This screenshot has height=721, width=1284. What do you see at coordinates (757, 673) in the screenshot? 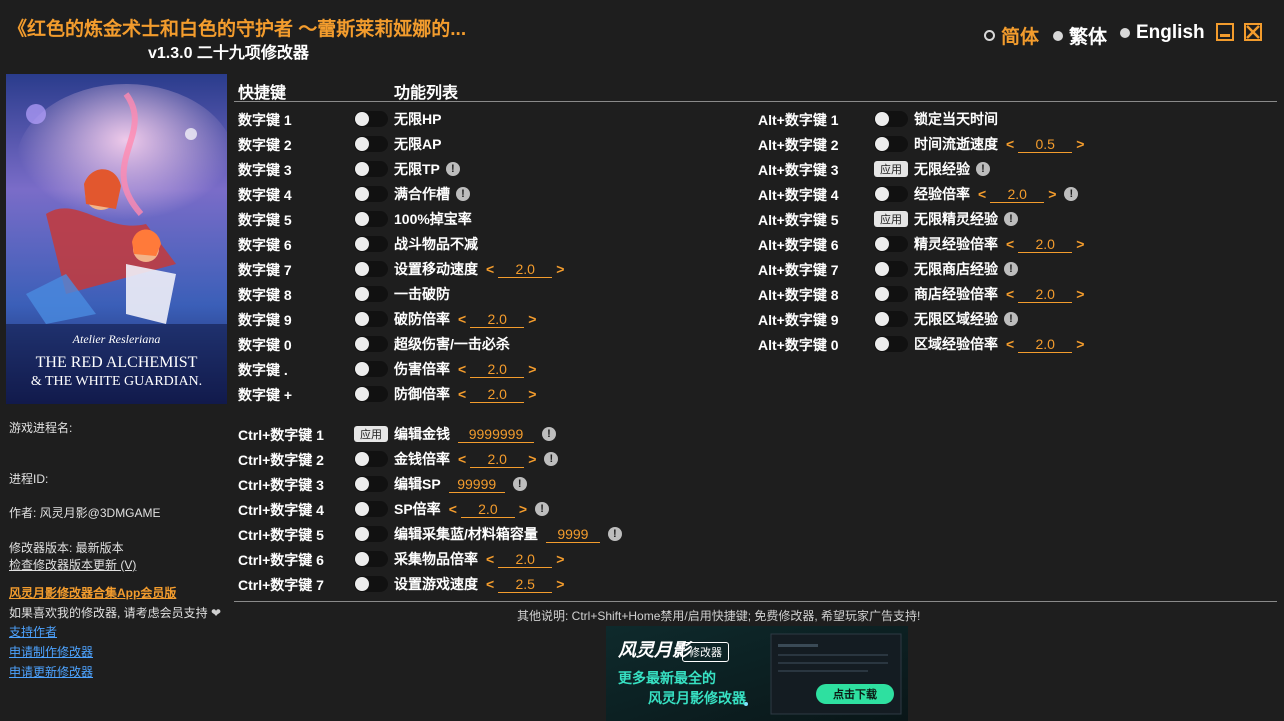
I see `ad-banner: 风灵月影 修改器 更多最新最全的 风灵月影修改器 点击下载` at bounding box center [757, 673].